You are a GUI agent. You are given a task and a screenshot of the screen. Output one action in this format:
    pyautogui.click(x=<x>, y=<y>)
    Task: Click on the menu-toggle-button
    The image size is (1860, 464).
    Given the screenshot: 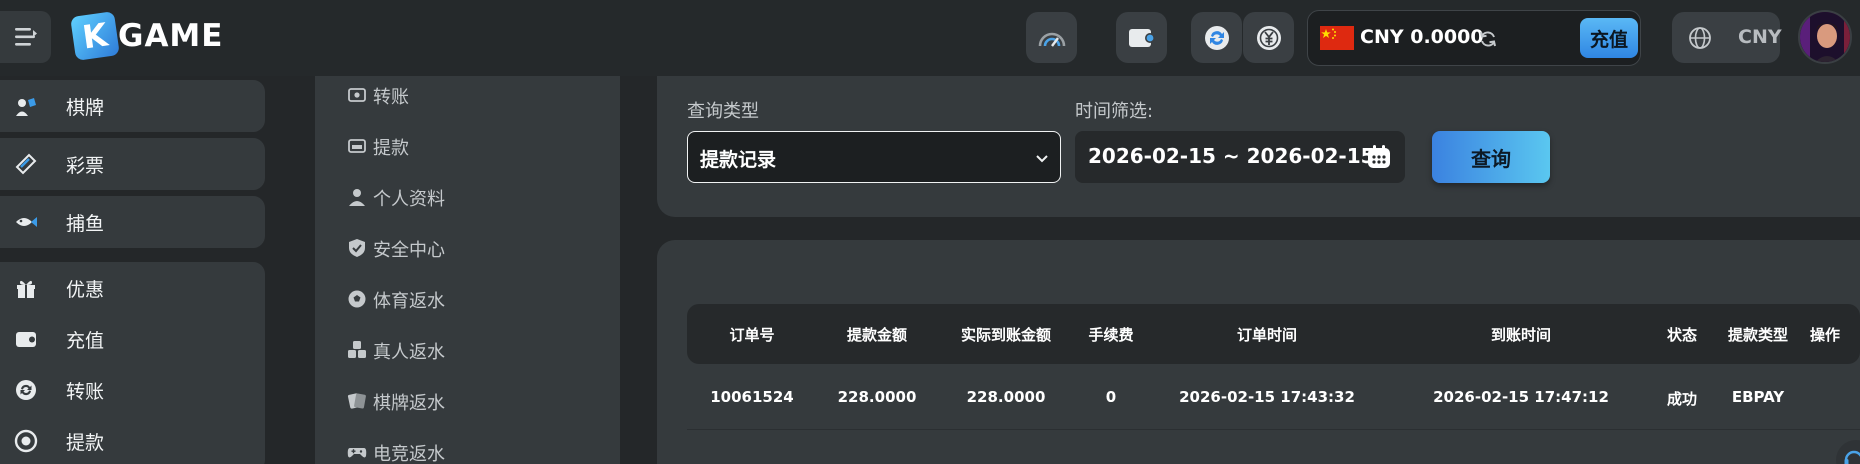 What is the action you would take?
    pyautogui.click(x=25, y=37)
    